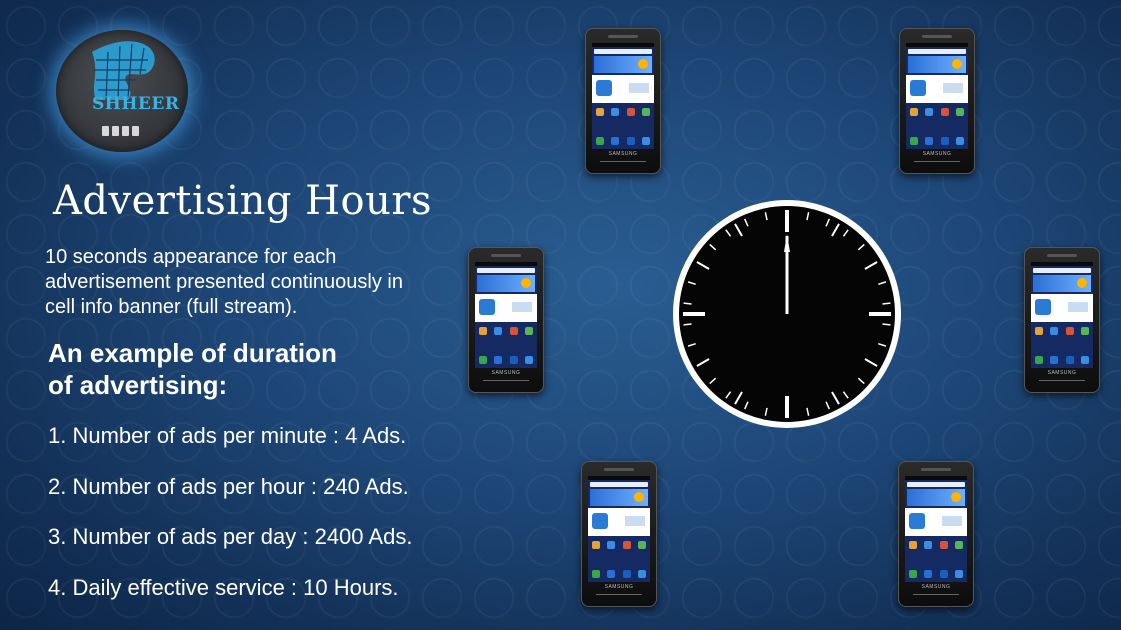 The height and width of the screenshot is (630, 1121). I want to click on shheer-logo: SHHEER, so click(122, 91).